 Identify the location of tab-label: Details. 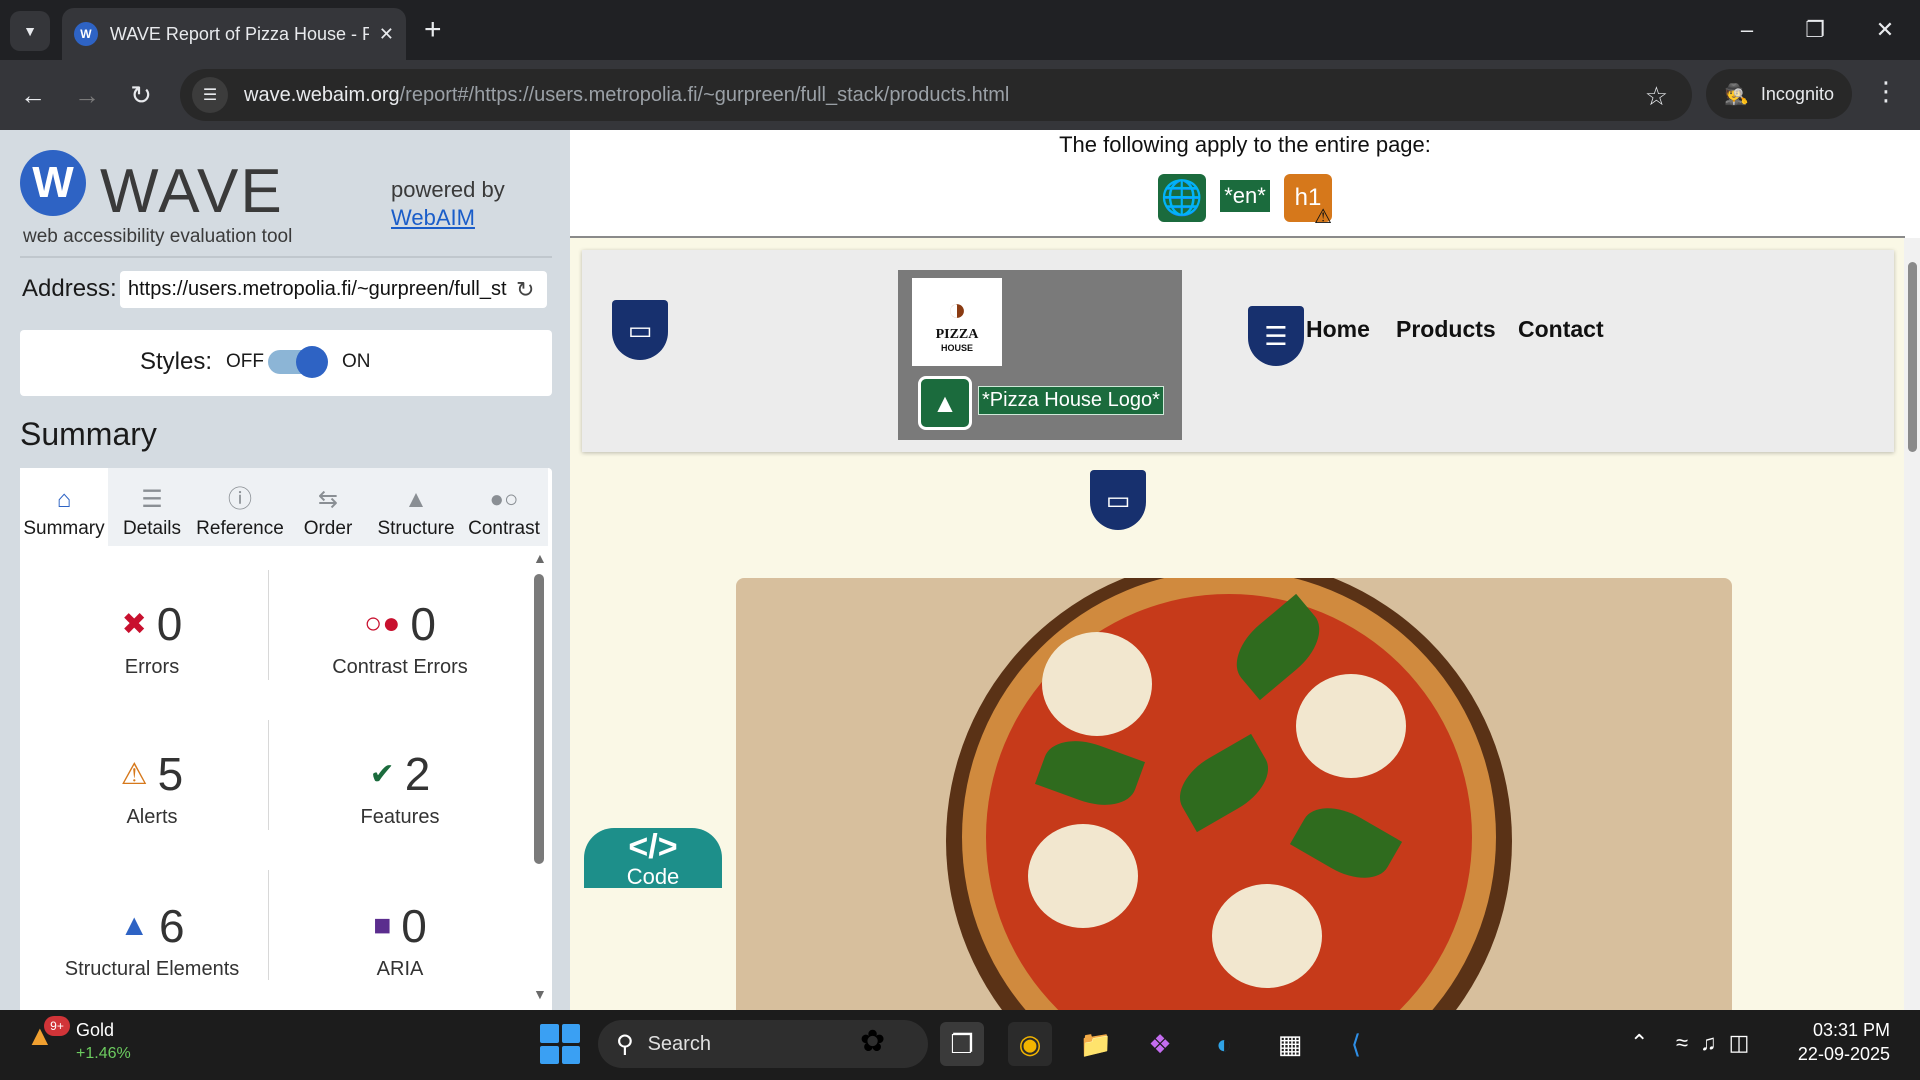
(152, 528).